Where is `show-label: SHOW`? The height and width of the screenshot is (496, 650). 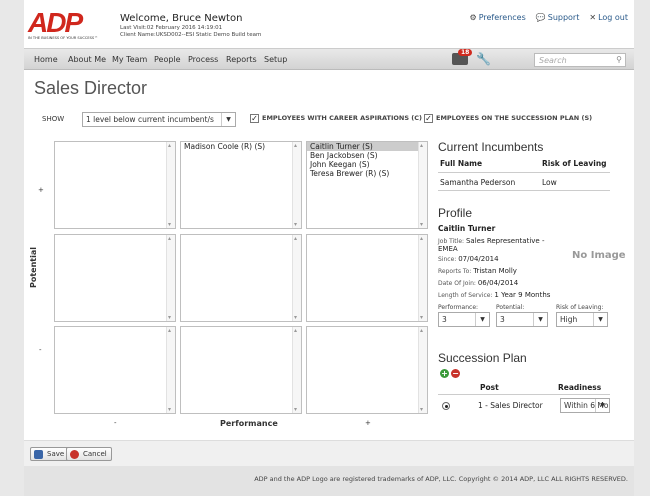 show-label: SHOW is located at coordinates (53, 119).